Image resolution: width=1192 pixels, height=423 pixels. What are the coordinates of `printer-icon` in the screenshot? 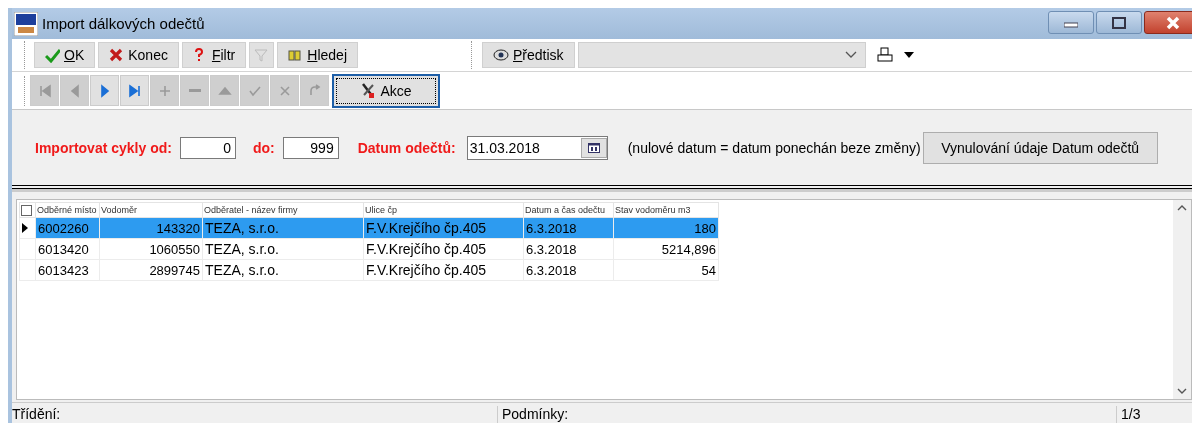 It's located at (884, 55).